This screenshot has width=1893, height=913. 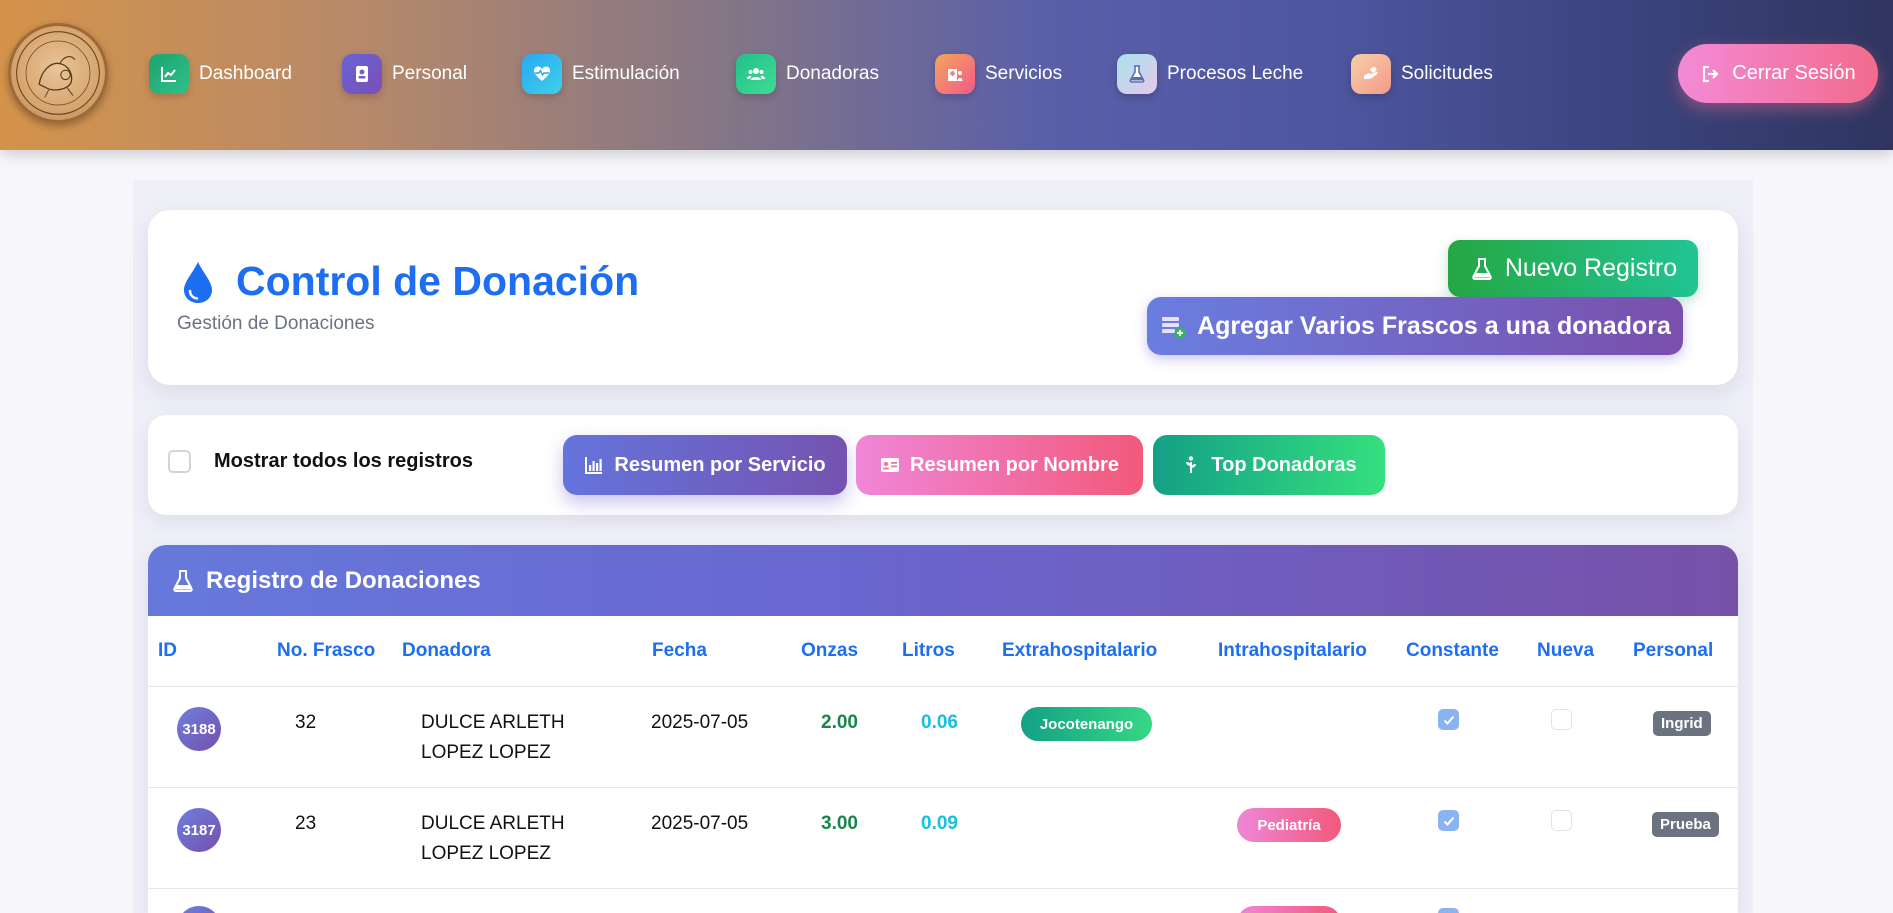 What do you see at coordinates (1289, 825) in the screenshot?
I see `intrahospital-badge: Pediatría` at bounding box center [1289, 825].